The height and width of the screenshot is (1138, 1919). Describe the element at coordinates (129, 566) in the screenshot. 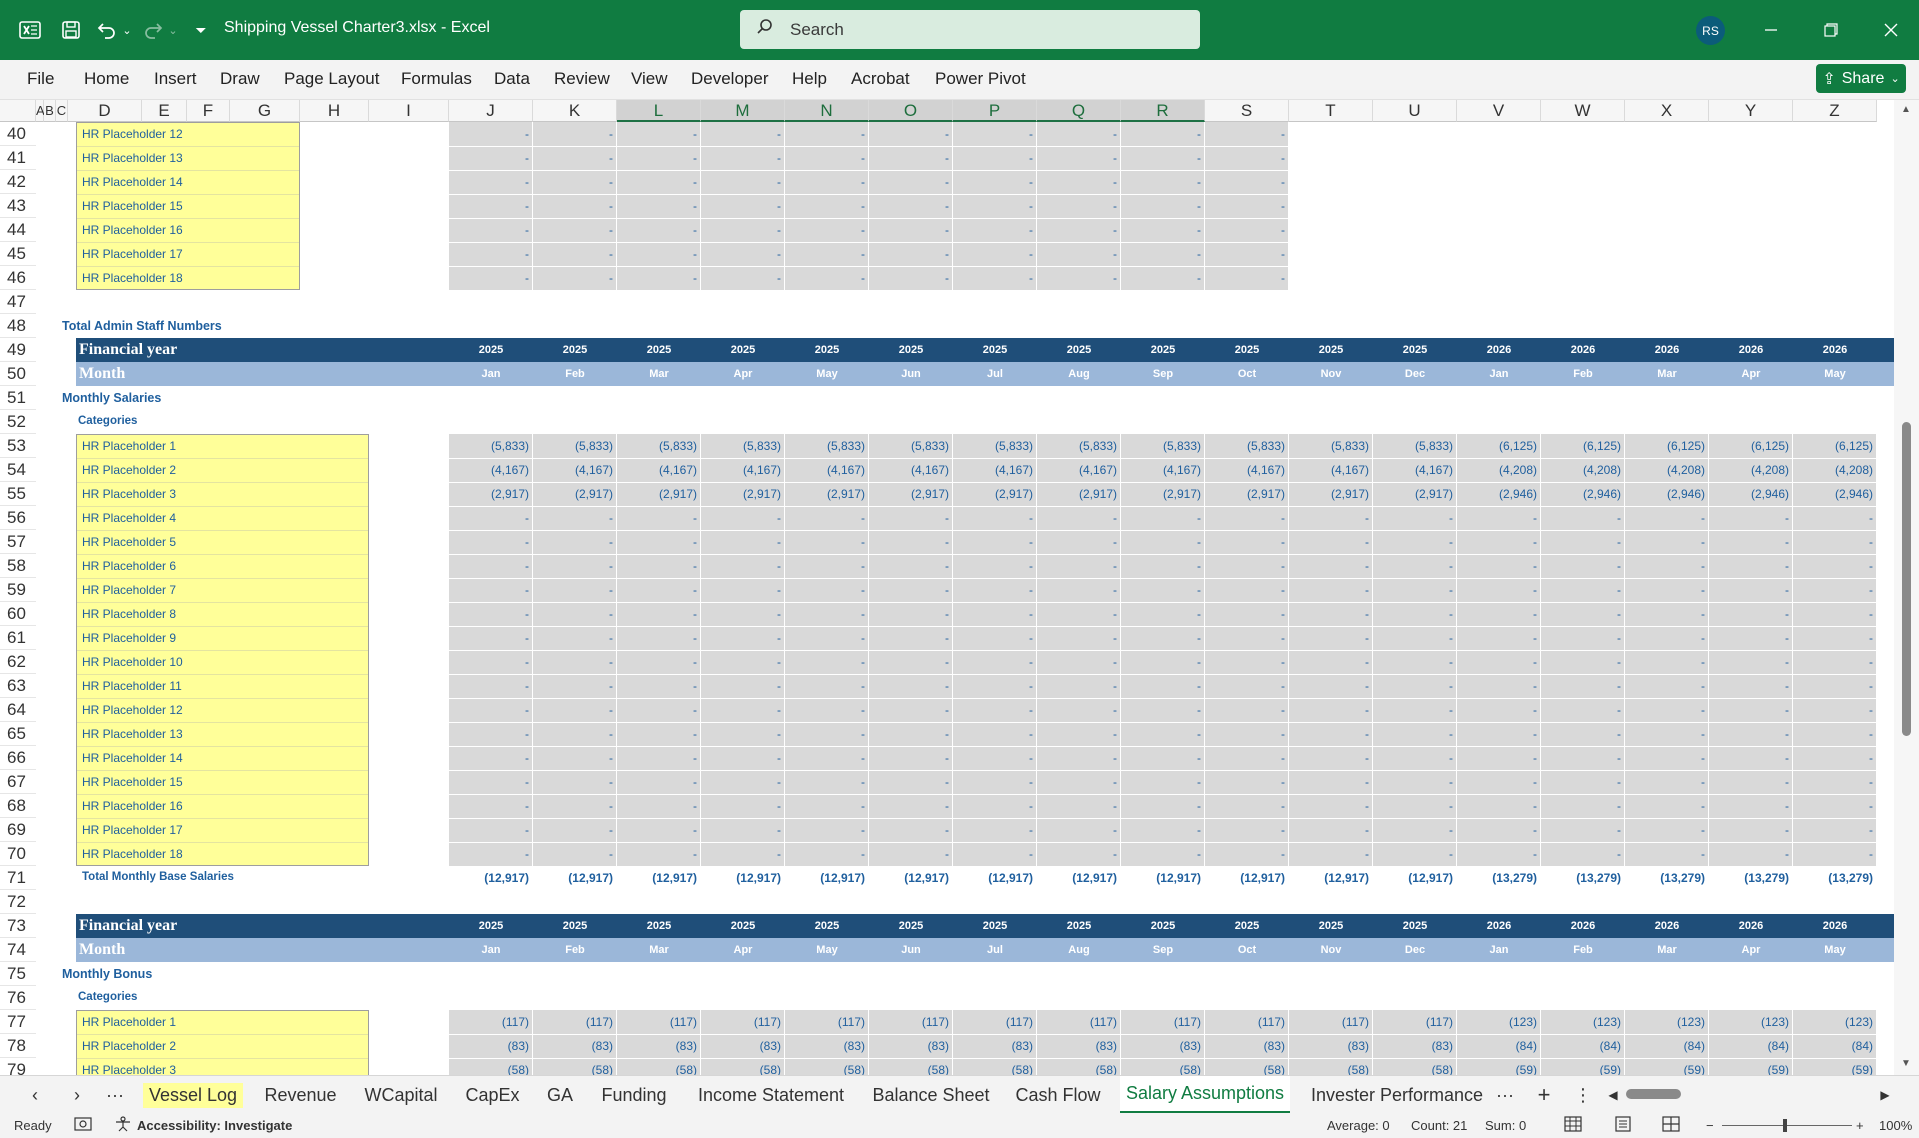

I see `category-label: HR Placeholder 6` at that location.